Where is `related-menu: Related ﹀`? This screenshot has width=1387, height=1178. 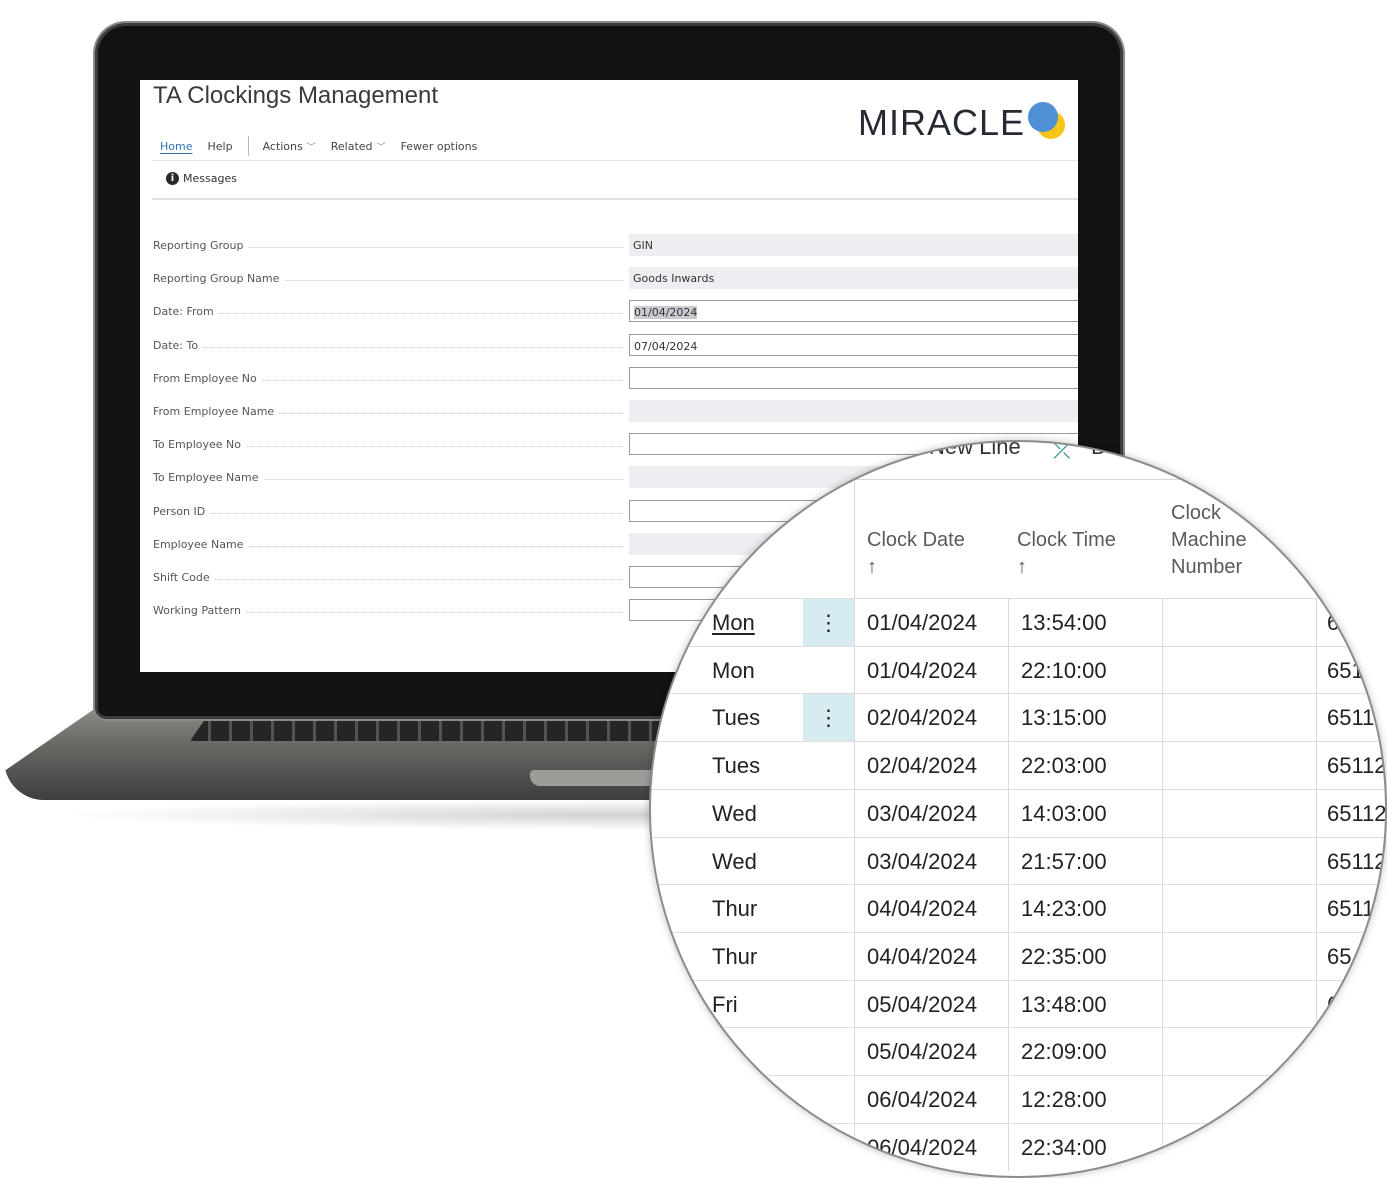
related-menu: Related ﹀ is located at coordinates (358, 146).